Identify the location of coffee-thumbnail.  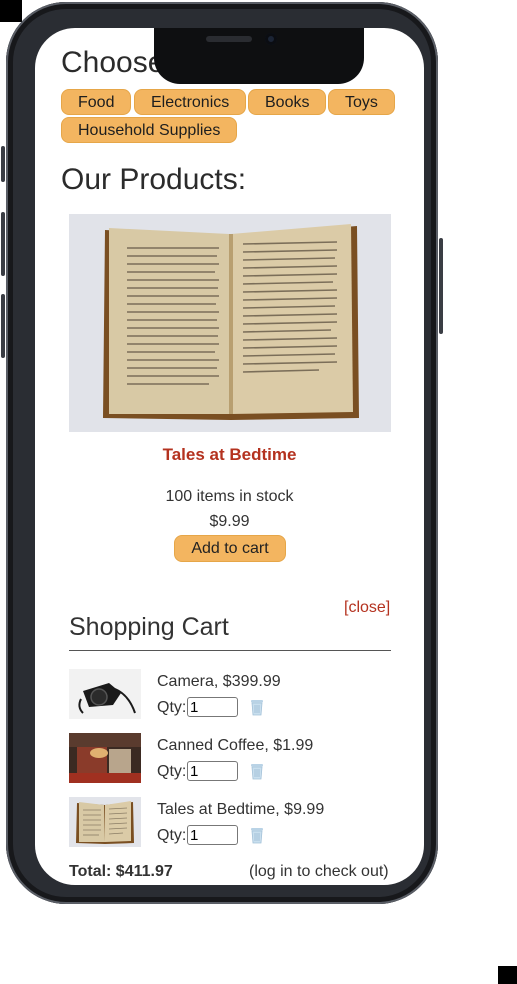
(105, 758).